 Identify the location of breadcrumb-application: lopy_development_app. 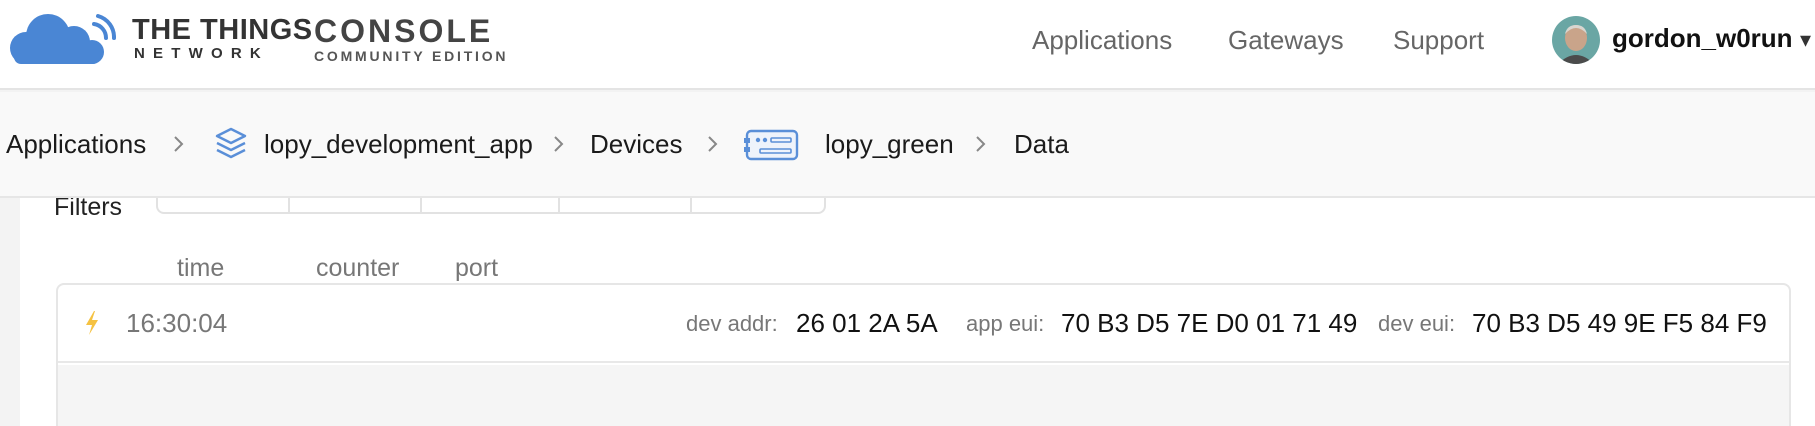
(398, 144).